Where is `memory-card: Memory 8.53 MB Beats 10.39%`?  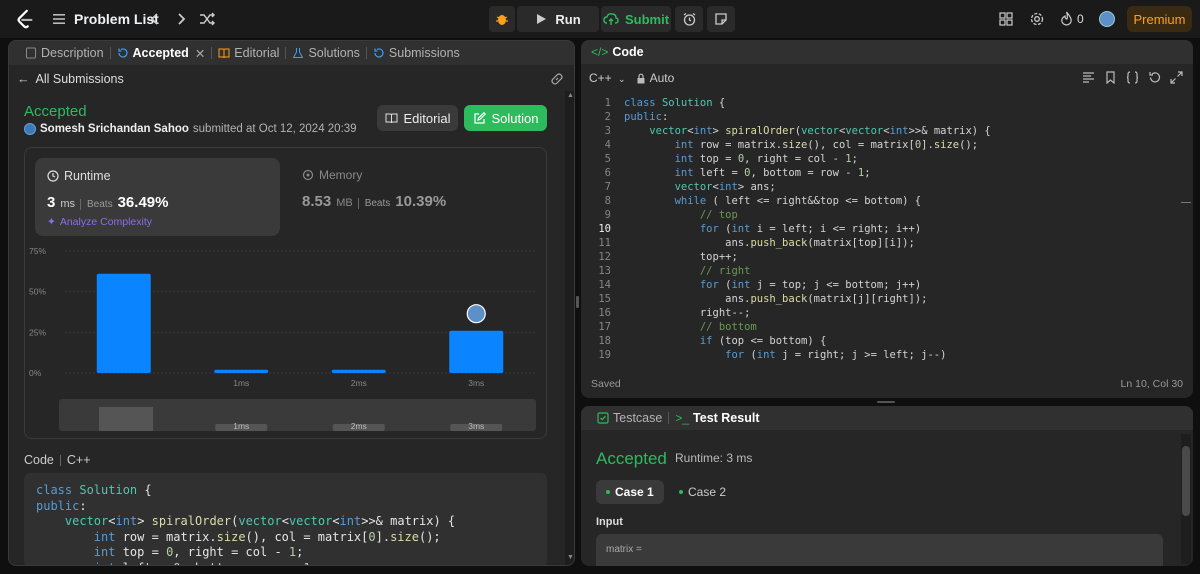
memory-card: Memory 8.53 MB Beats 10.39% is located at coordinates (374, 189).